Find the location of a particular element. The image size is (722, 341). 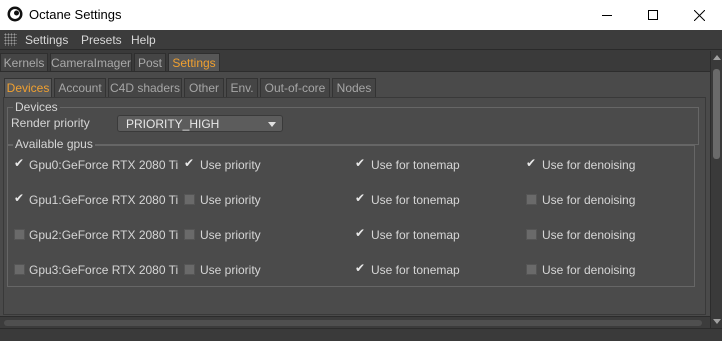

close-icon is located at coordinates (699, 15).